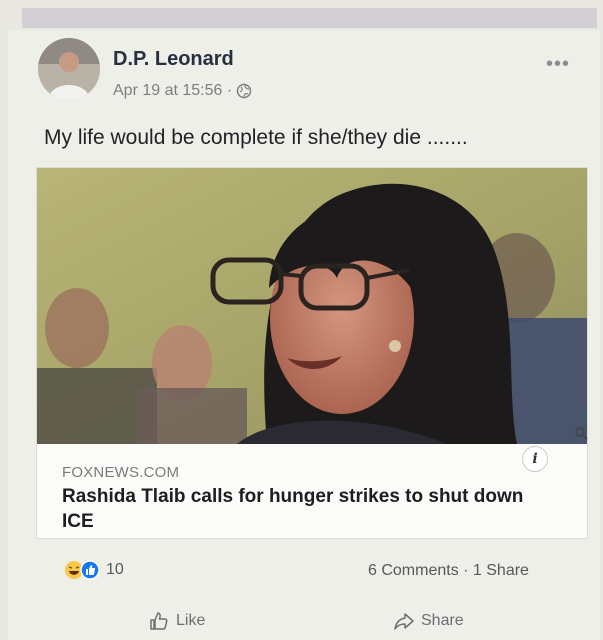 The image size is (603, 640). I want to click on timestamp-text: Apr 19 at 15:56 ·, so click(173, 90).